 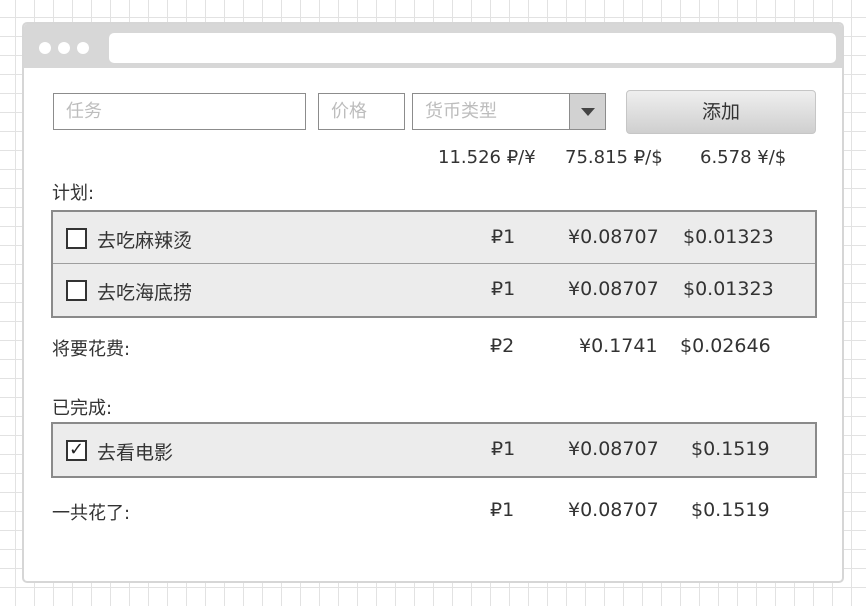 What do you see at coordinates (730, 510) in the screenshot?
I see `completed-total-usd: $0.1519` at bounding box center [730, 510].